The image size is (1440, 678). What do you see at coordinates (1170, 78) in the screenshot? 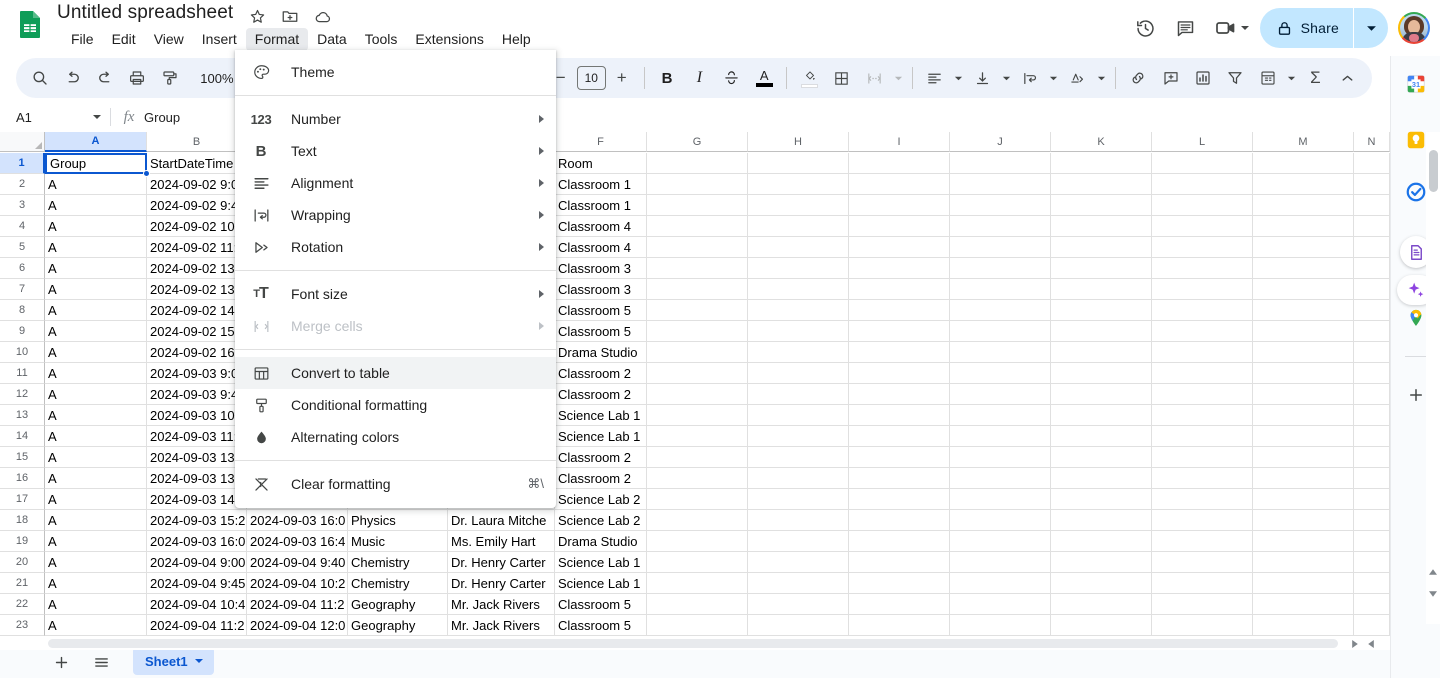
I see `insert-comment-icon` at bounding box center [1170, 78].